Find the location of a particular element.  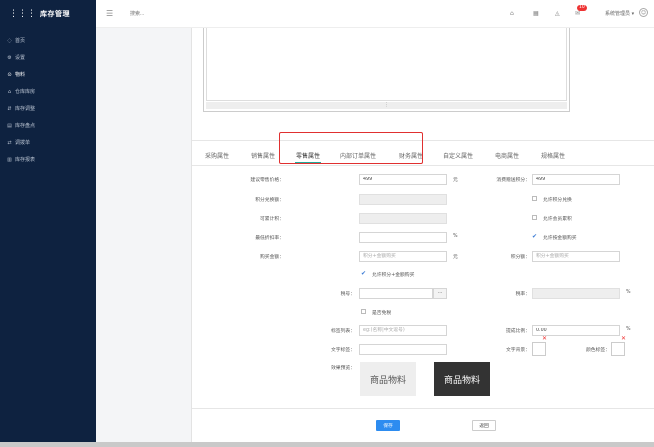

text-bg-label: 文字背景： is located at coordinates (518, 350).